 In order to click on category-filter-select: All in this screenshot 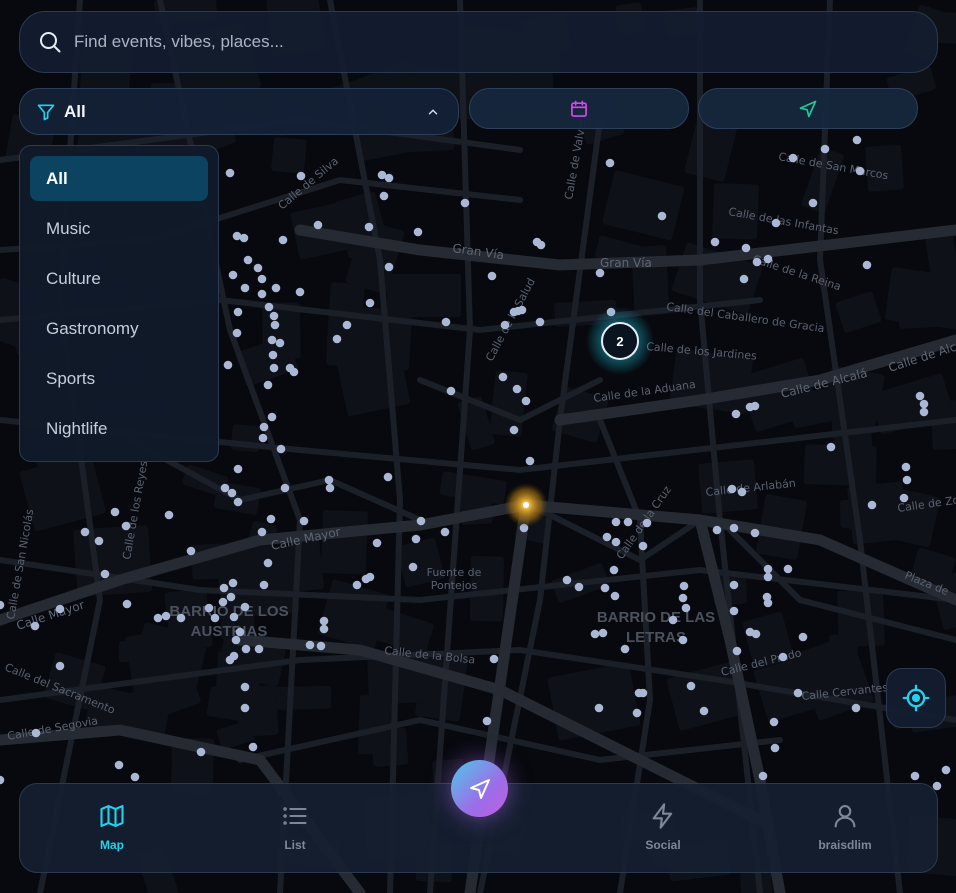, I will do `click(239, 111)`.